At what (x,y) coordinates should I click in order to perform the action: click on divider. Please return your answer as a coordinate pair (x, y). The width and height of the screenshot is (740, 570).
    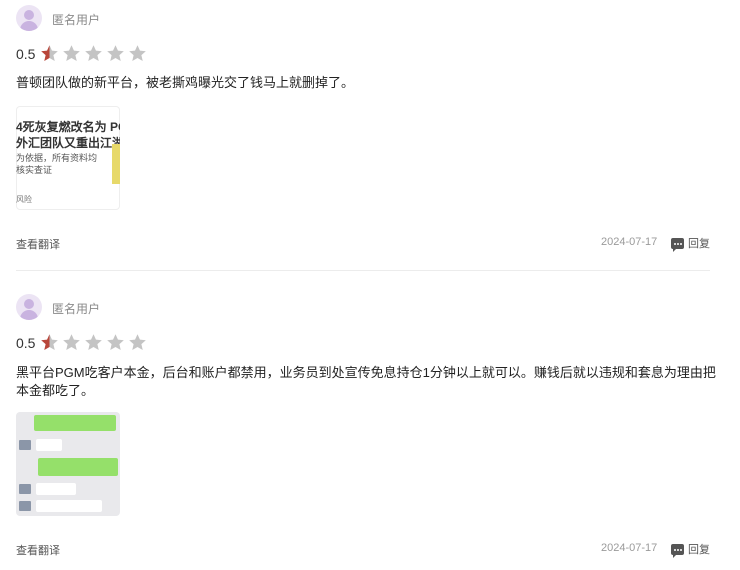
    Looking at the image, I should click on (363, 270).